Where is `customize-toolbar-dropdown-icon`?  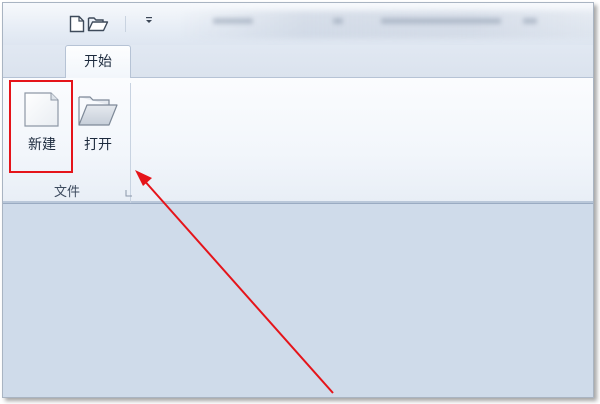 customize-toolbar-dropdown-icon is located at coordinates (149, 23).